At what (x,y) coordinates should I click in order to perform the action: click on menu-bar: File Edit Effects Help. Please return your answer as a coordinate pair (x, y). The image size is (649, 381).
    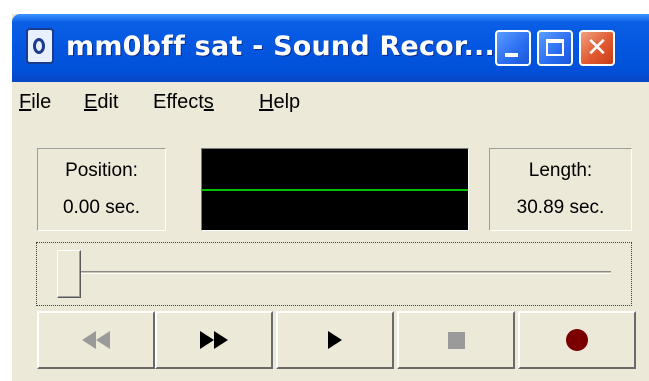
    Looking at the image, I should click on (330, 102).